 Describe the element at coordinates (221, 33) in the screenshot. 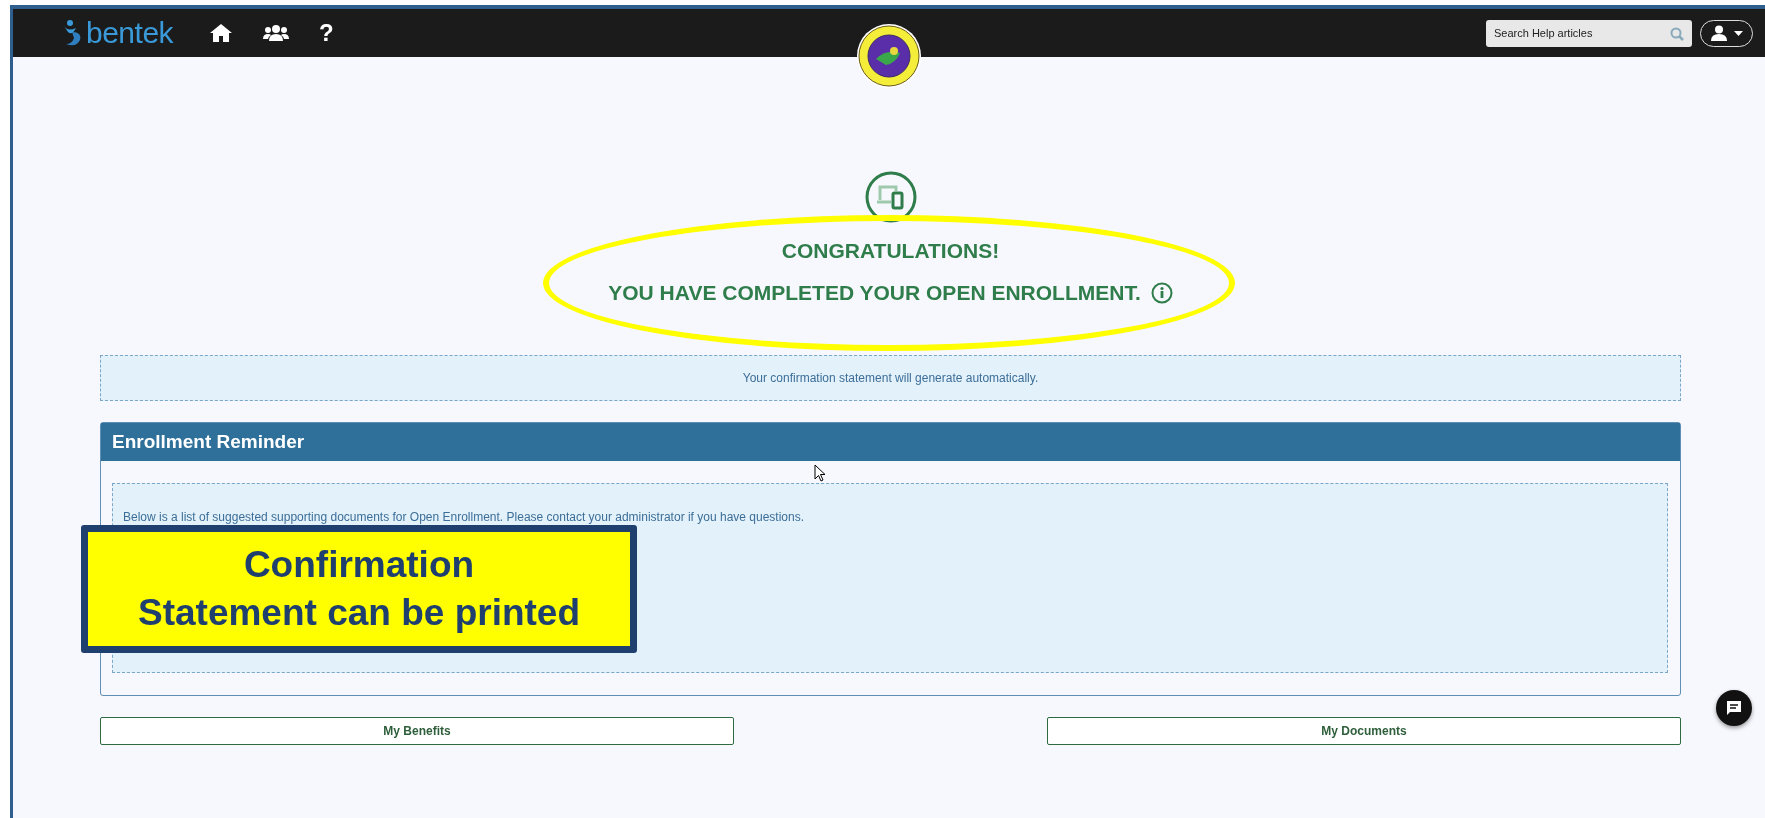

I see `home-icon` at that location.